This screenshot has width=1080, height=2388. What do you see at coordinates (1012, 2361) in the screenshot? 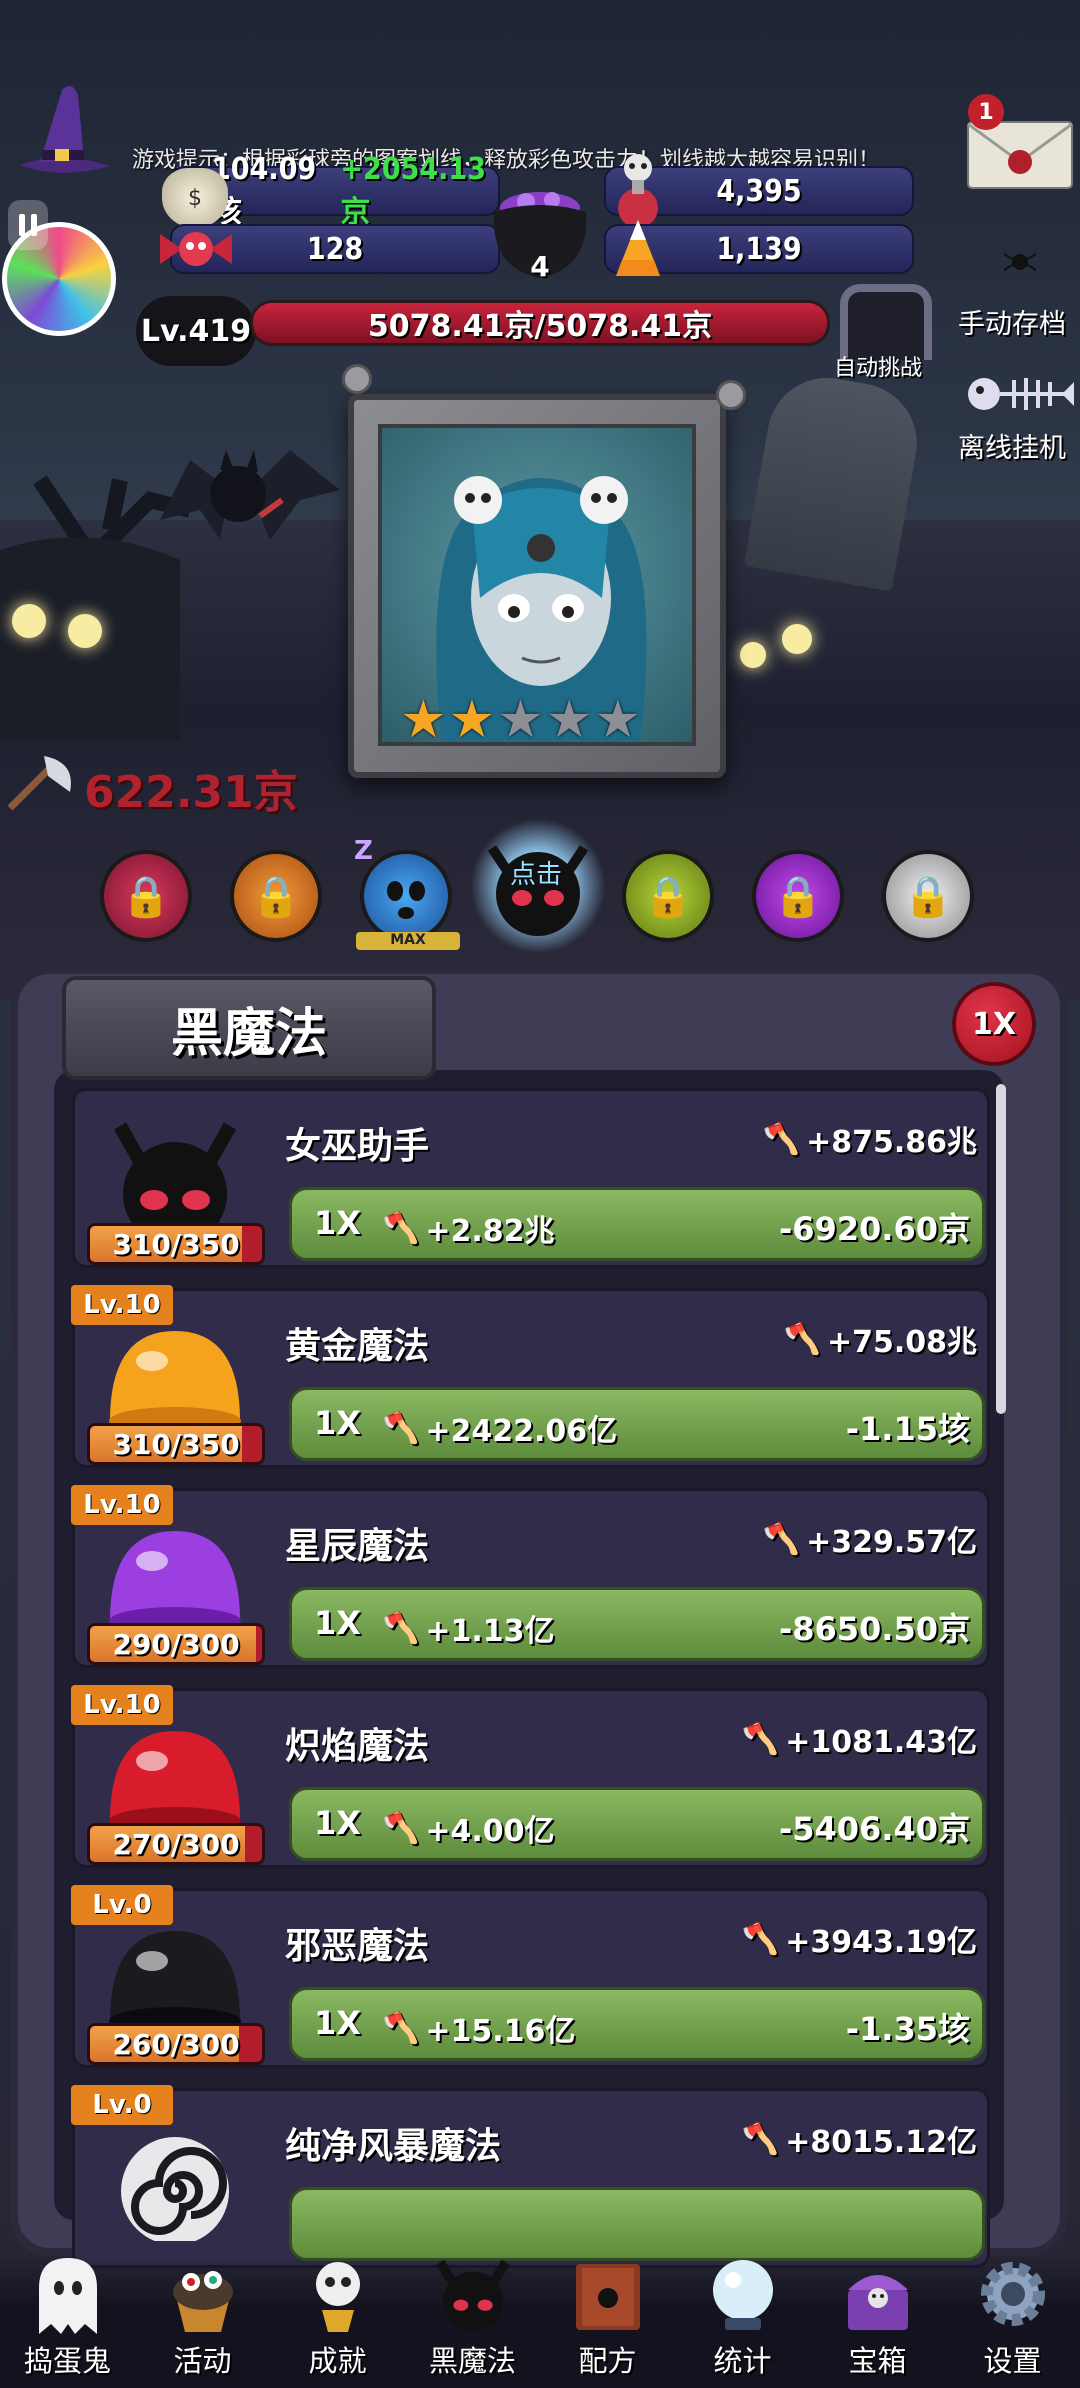
I see `nav-label: 设置` at bounding box center [1012, 2361].